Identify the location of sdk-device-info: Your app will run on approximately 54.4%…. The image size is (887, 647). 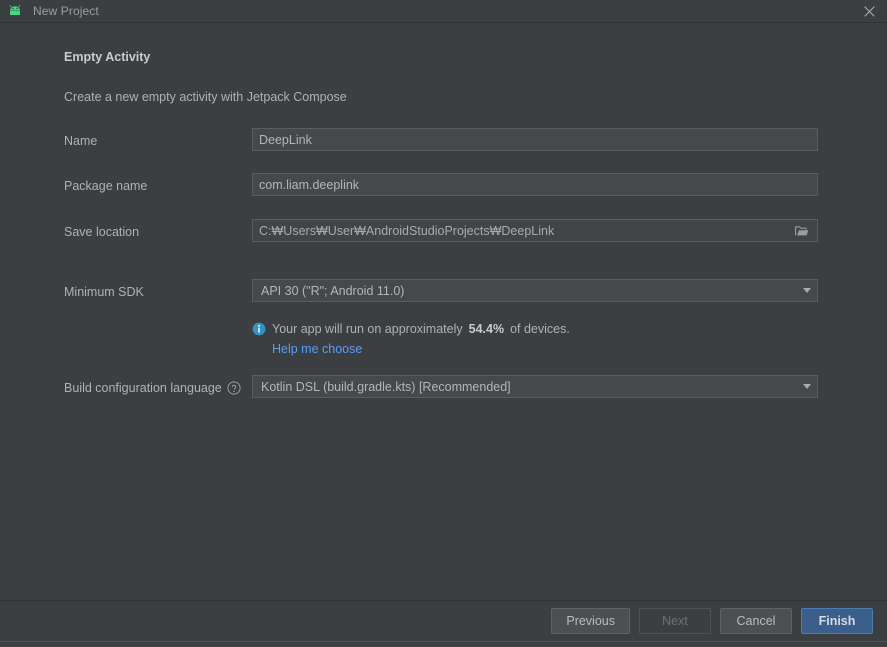
(411, 329).